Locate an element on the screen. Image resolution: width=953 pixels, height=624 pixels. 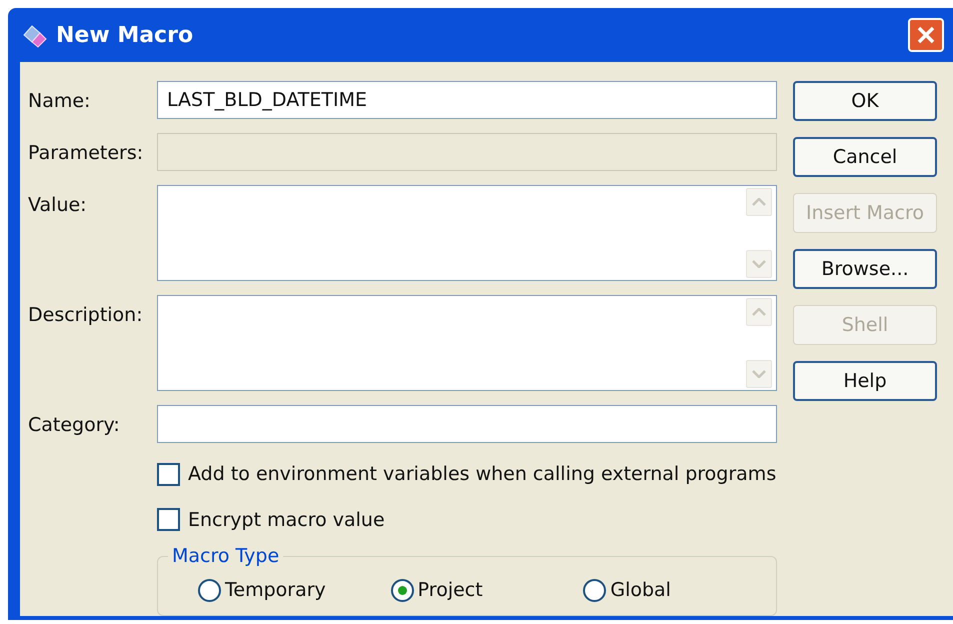
input-field is located at coordinates (467, 424).